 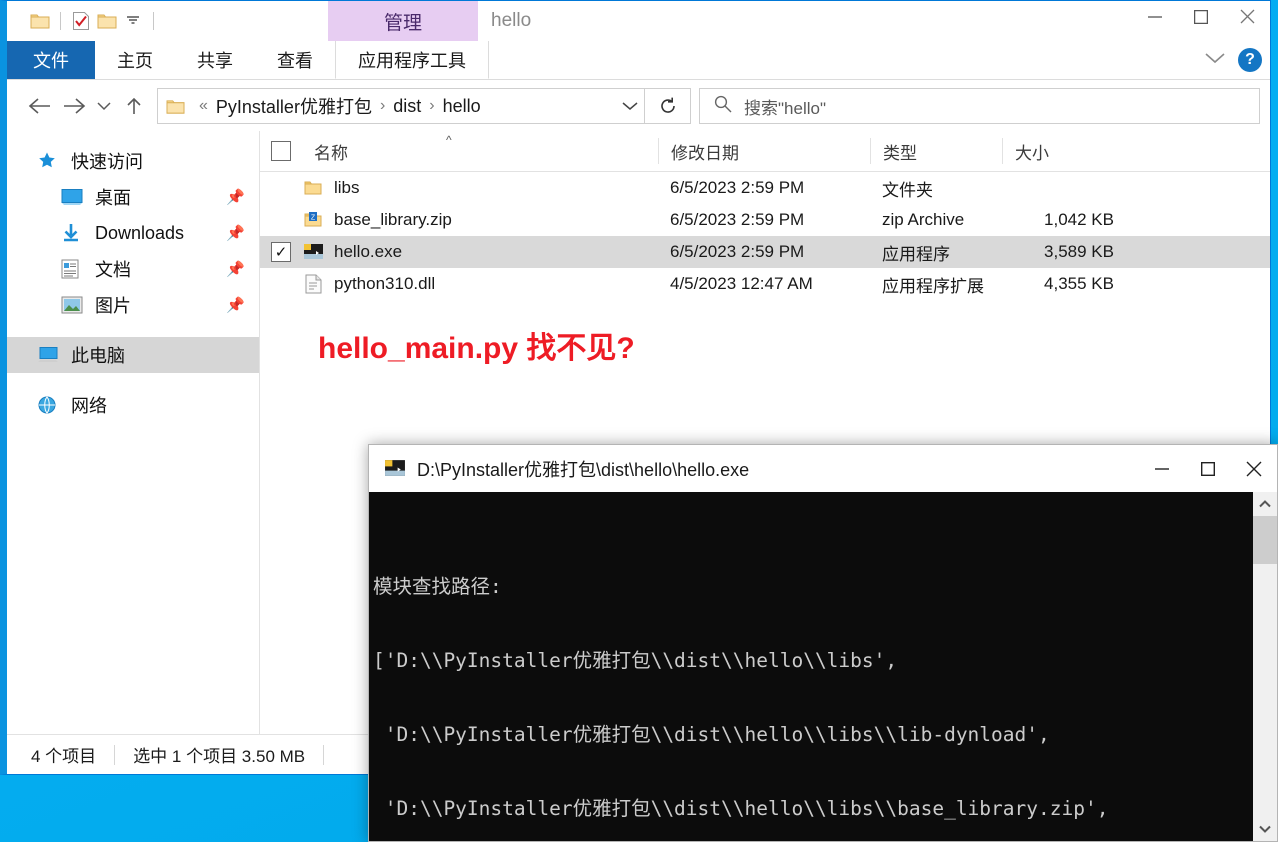 What do you see at coordinates (1066, 151) in the screenshot?
I see `column-header-size: 大小` at bounding box center [1066, 151].